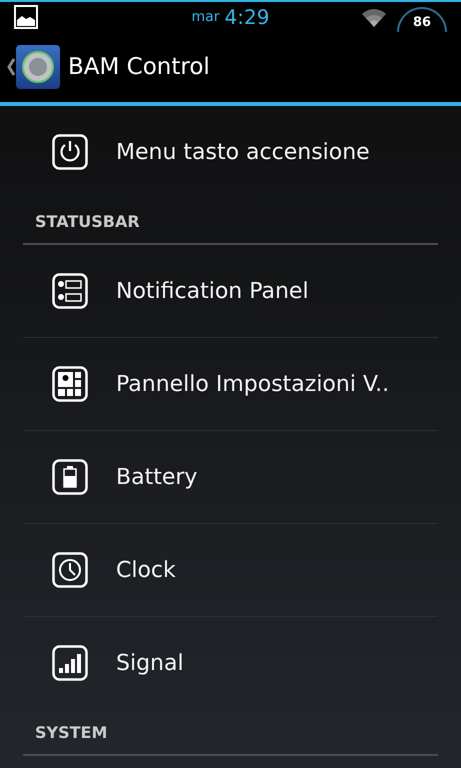  What do you see at coordinates (230, 222) in the screenshot?
I see `section-header: STATUSBAR` at bounding box center [230, 222].